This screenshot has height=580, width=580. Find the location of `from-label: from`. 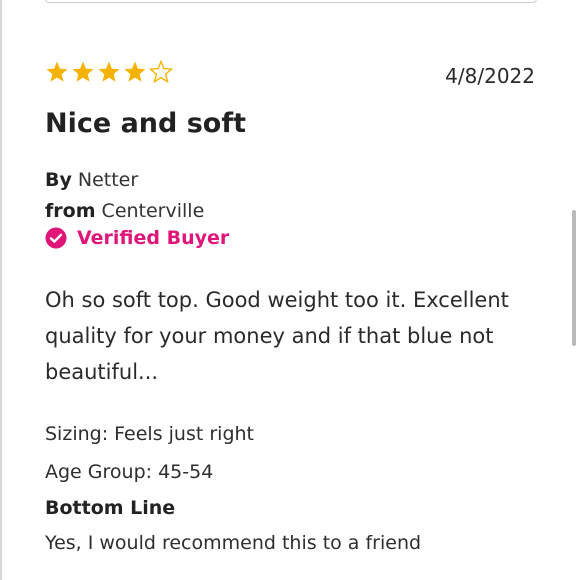

from-label: from is located at coordinates (70, 211).